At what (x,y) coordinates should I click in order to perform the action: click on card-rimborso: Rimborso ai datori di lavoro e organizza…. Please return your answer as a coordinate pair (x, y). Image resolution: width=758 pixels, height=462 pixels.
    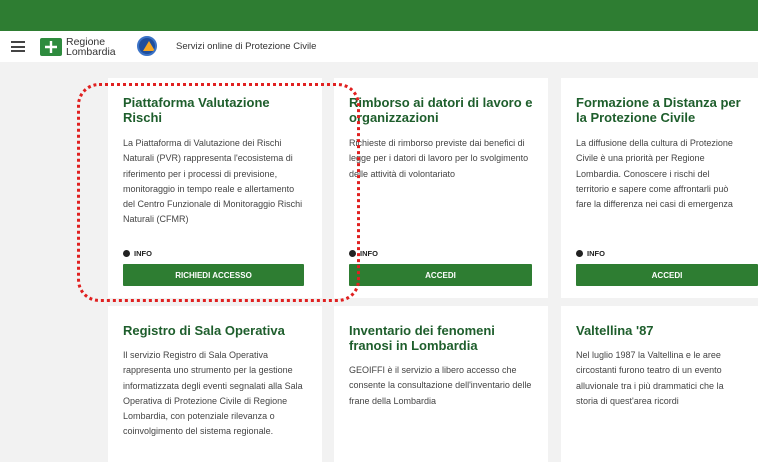
    Looking at the image, I should click on (441, 188).